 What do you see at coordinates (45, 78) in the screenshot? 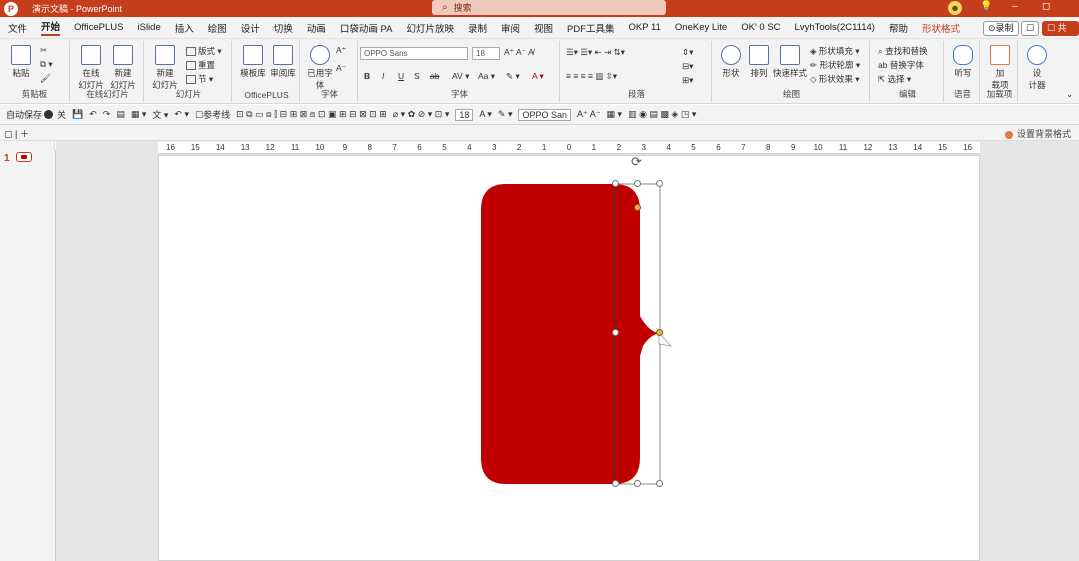
I see `format-painter-icon: 🖌` at bounding box center [45, 78].